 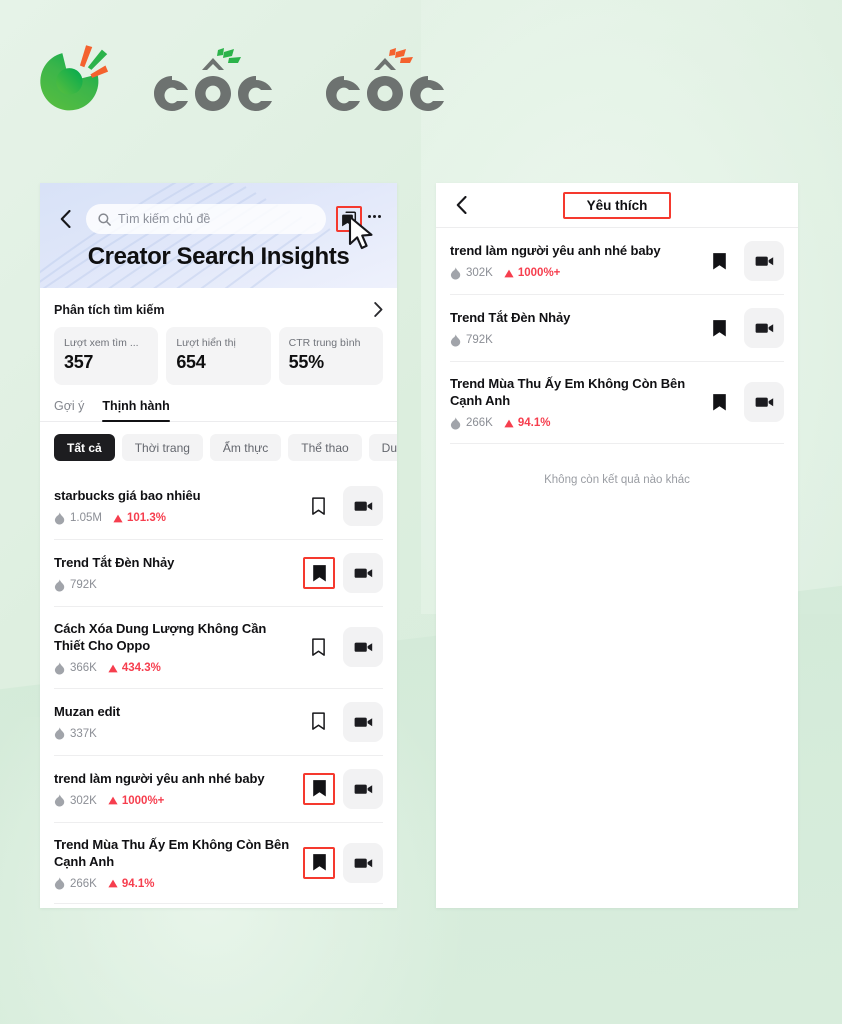 What do you see at coordinates (555, 251) in the screenshot?
I see `result-title: trend làm người yêu anh nhé baby` at bounding box center [555, 251].